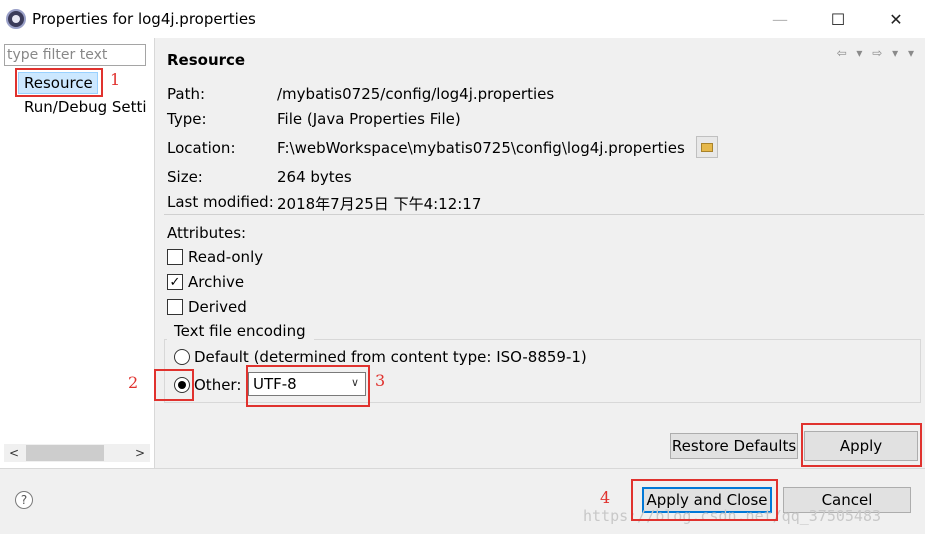  What do you see at coordinates (175, 257) in the screenshot?
I see `read-only-checkbox` at bounding box center [175, 257].